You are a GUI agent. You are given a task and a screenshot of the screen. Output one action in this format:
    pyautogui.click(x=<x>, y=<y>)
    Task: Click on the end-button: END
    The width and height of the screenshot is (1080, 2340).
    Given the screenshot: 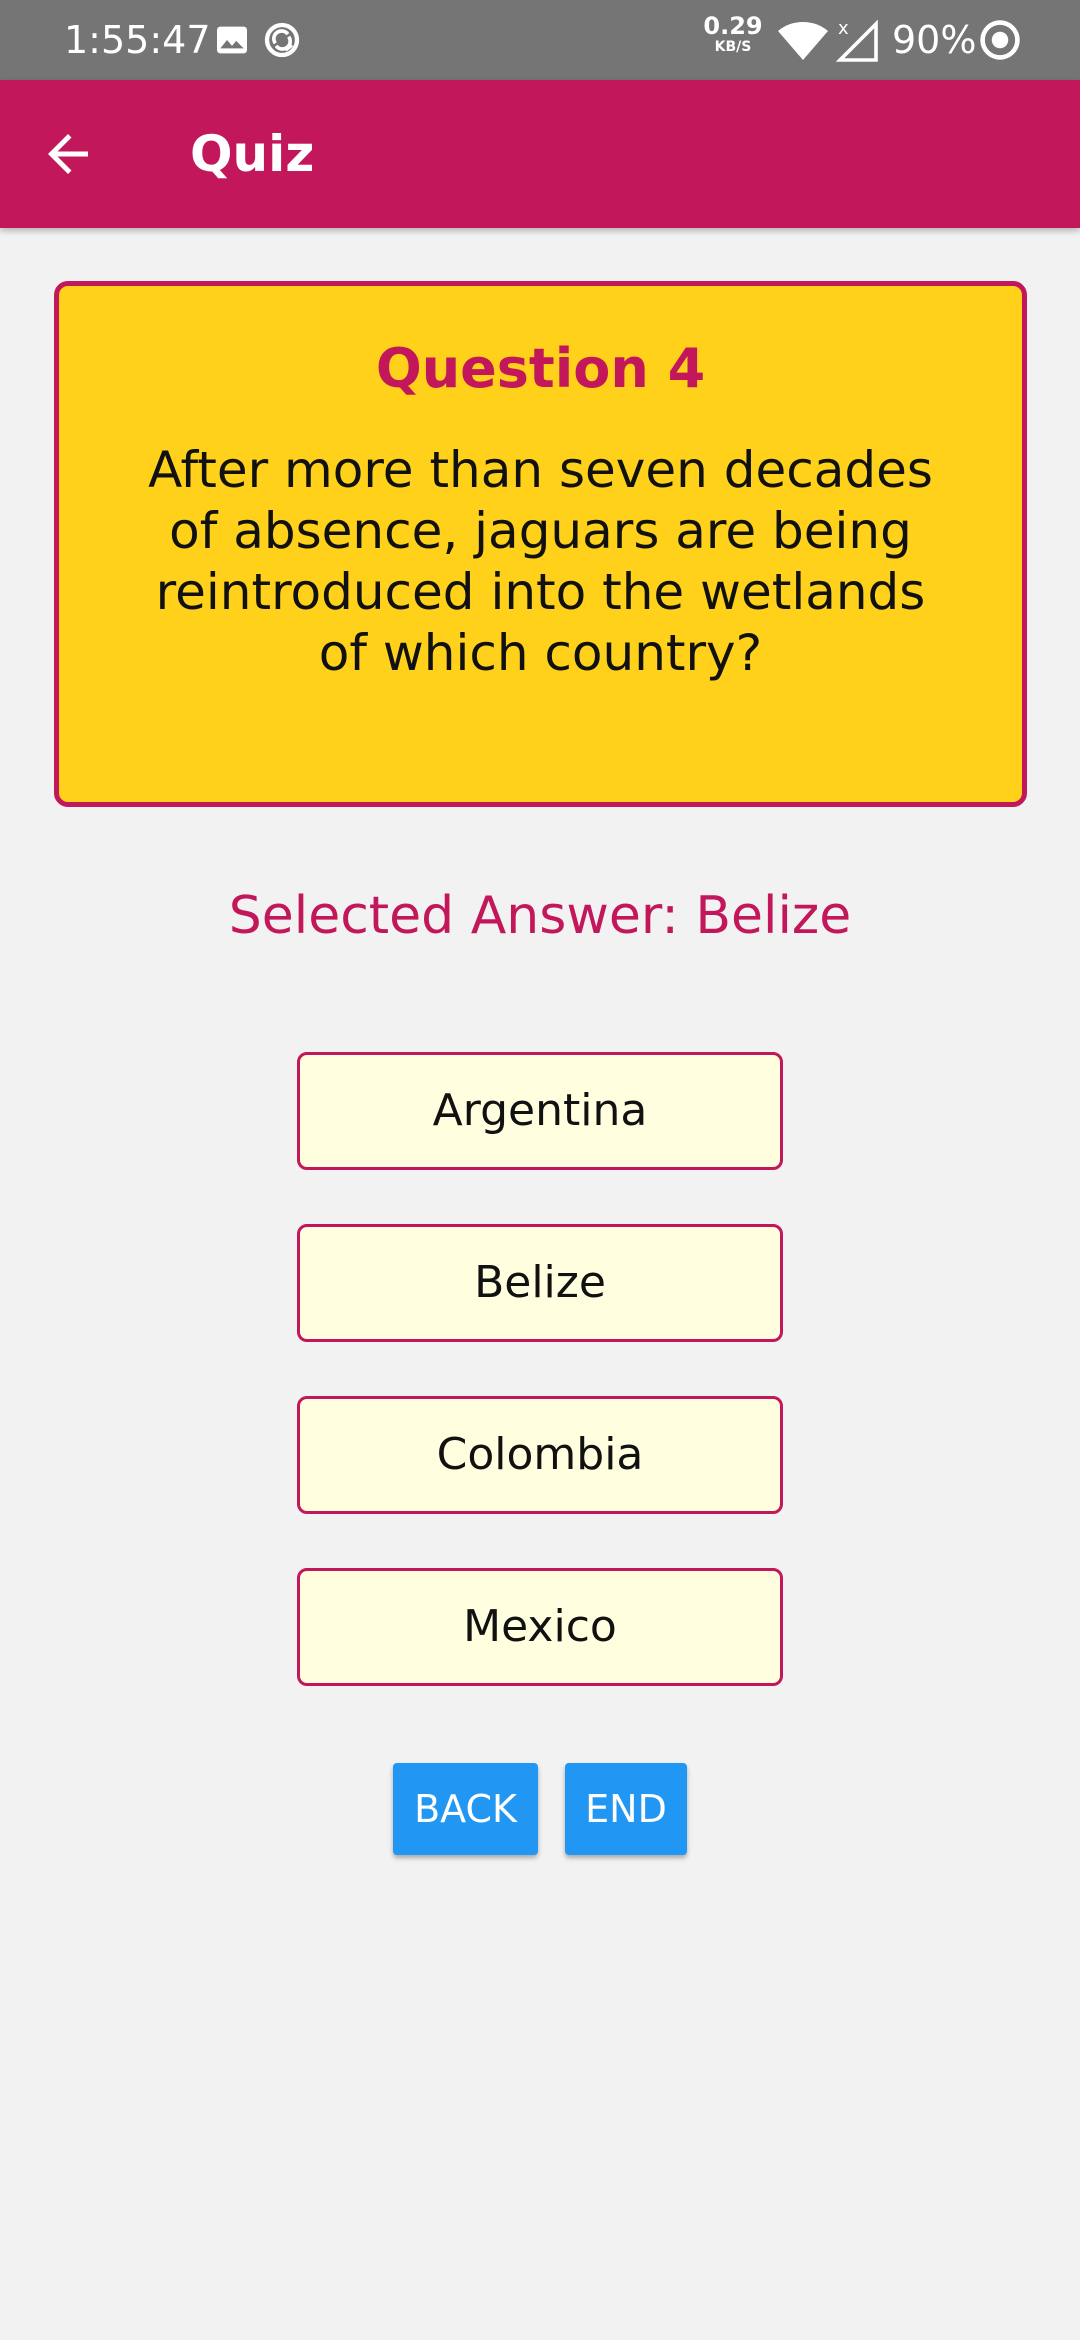 What is the action you would take?
    pyautogui.click(x=626, y=1809)
    